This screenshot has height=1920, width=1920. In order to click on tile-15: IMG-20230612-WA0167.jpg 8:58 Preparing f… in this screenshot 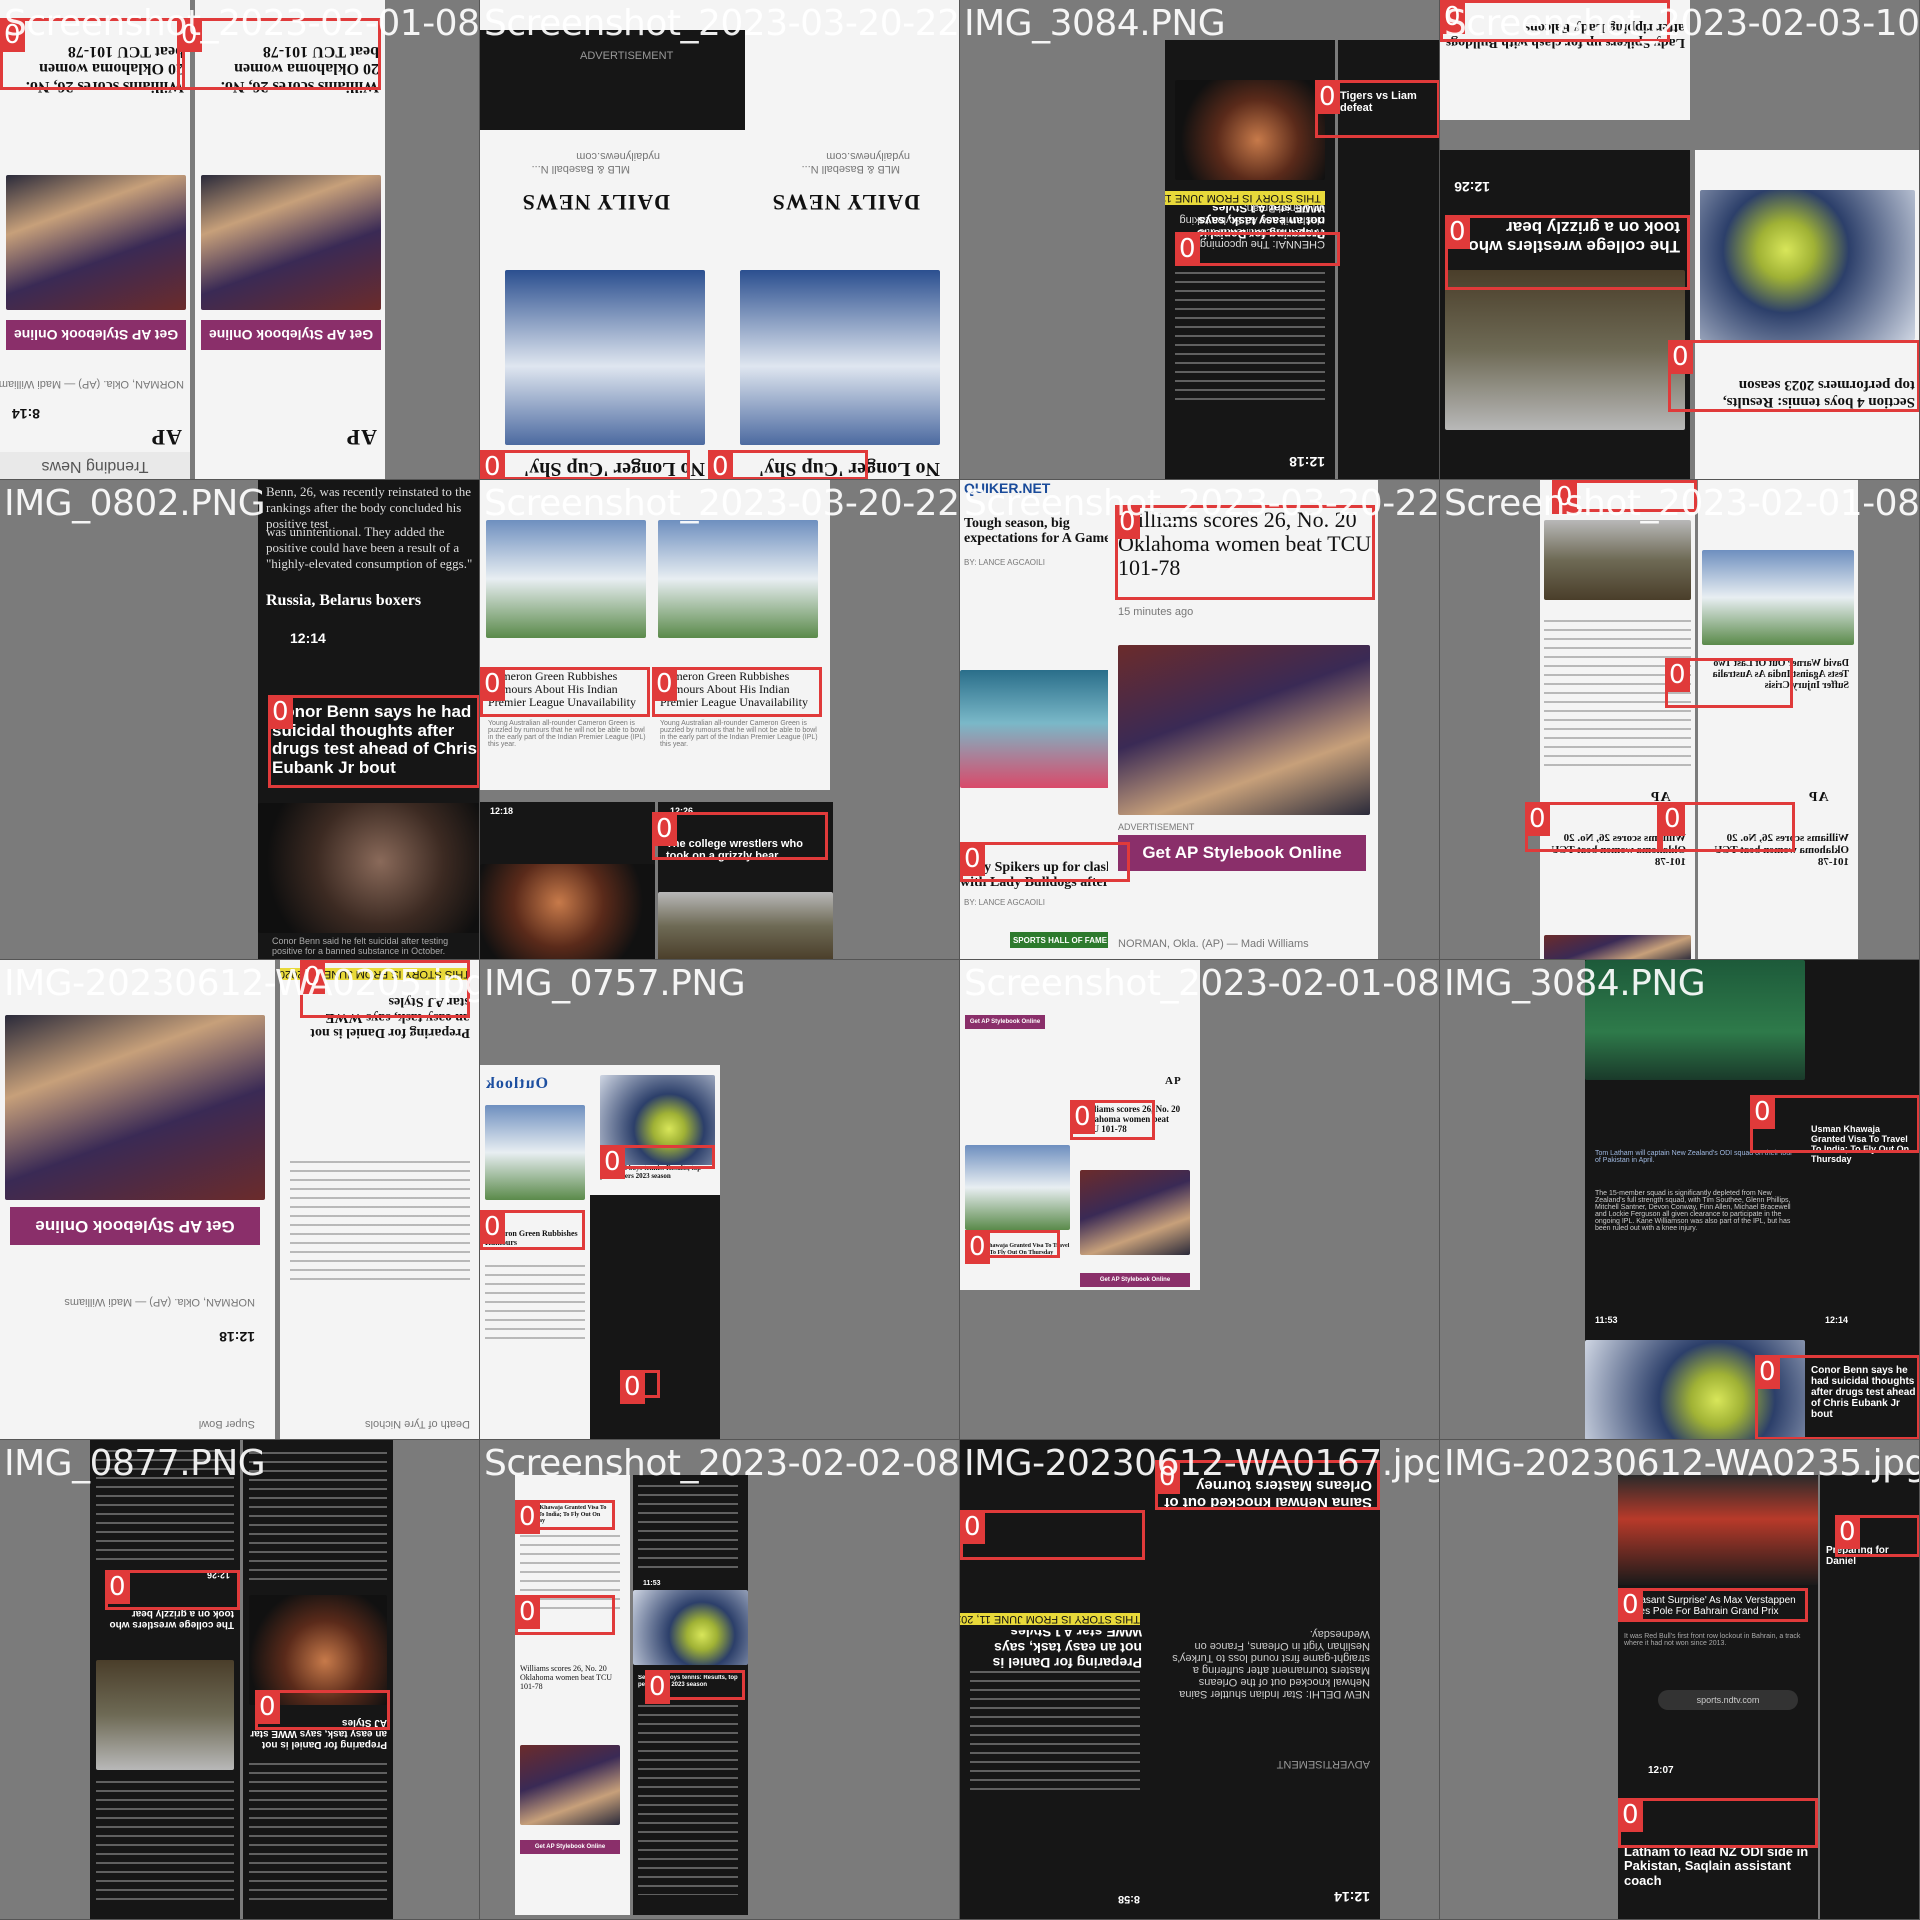, I will do `click(1200, 1680)`.